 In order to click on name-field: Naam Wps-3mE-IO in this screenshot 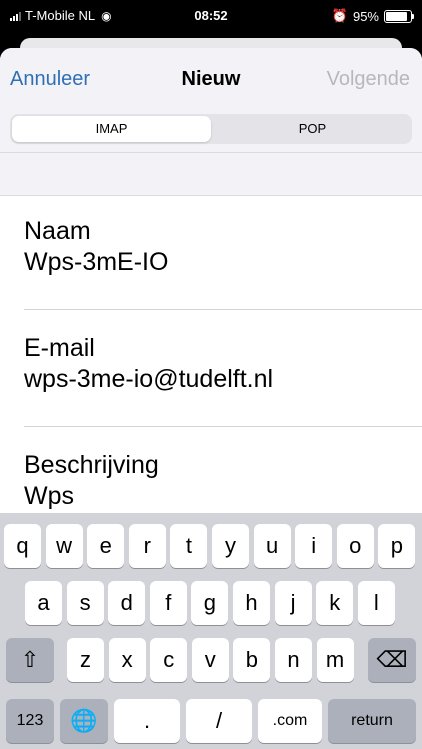, I will do `click(223, 247)`.